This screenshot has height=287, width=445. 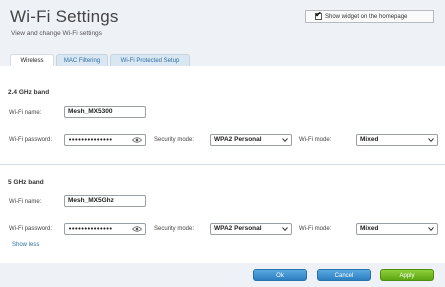 What do you see at coordinates (29, 92) in the screenshot?
I see `band-24-title: 2.4 GHz band` at bounding box center [29, 92].